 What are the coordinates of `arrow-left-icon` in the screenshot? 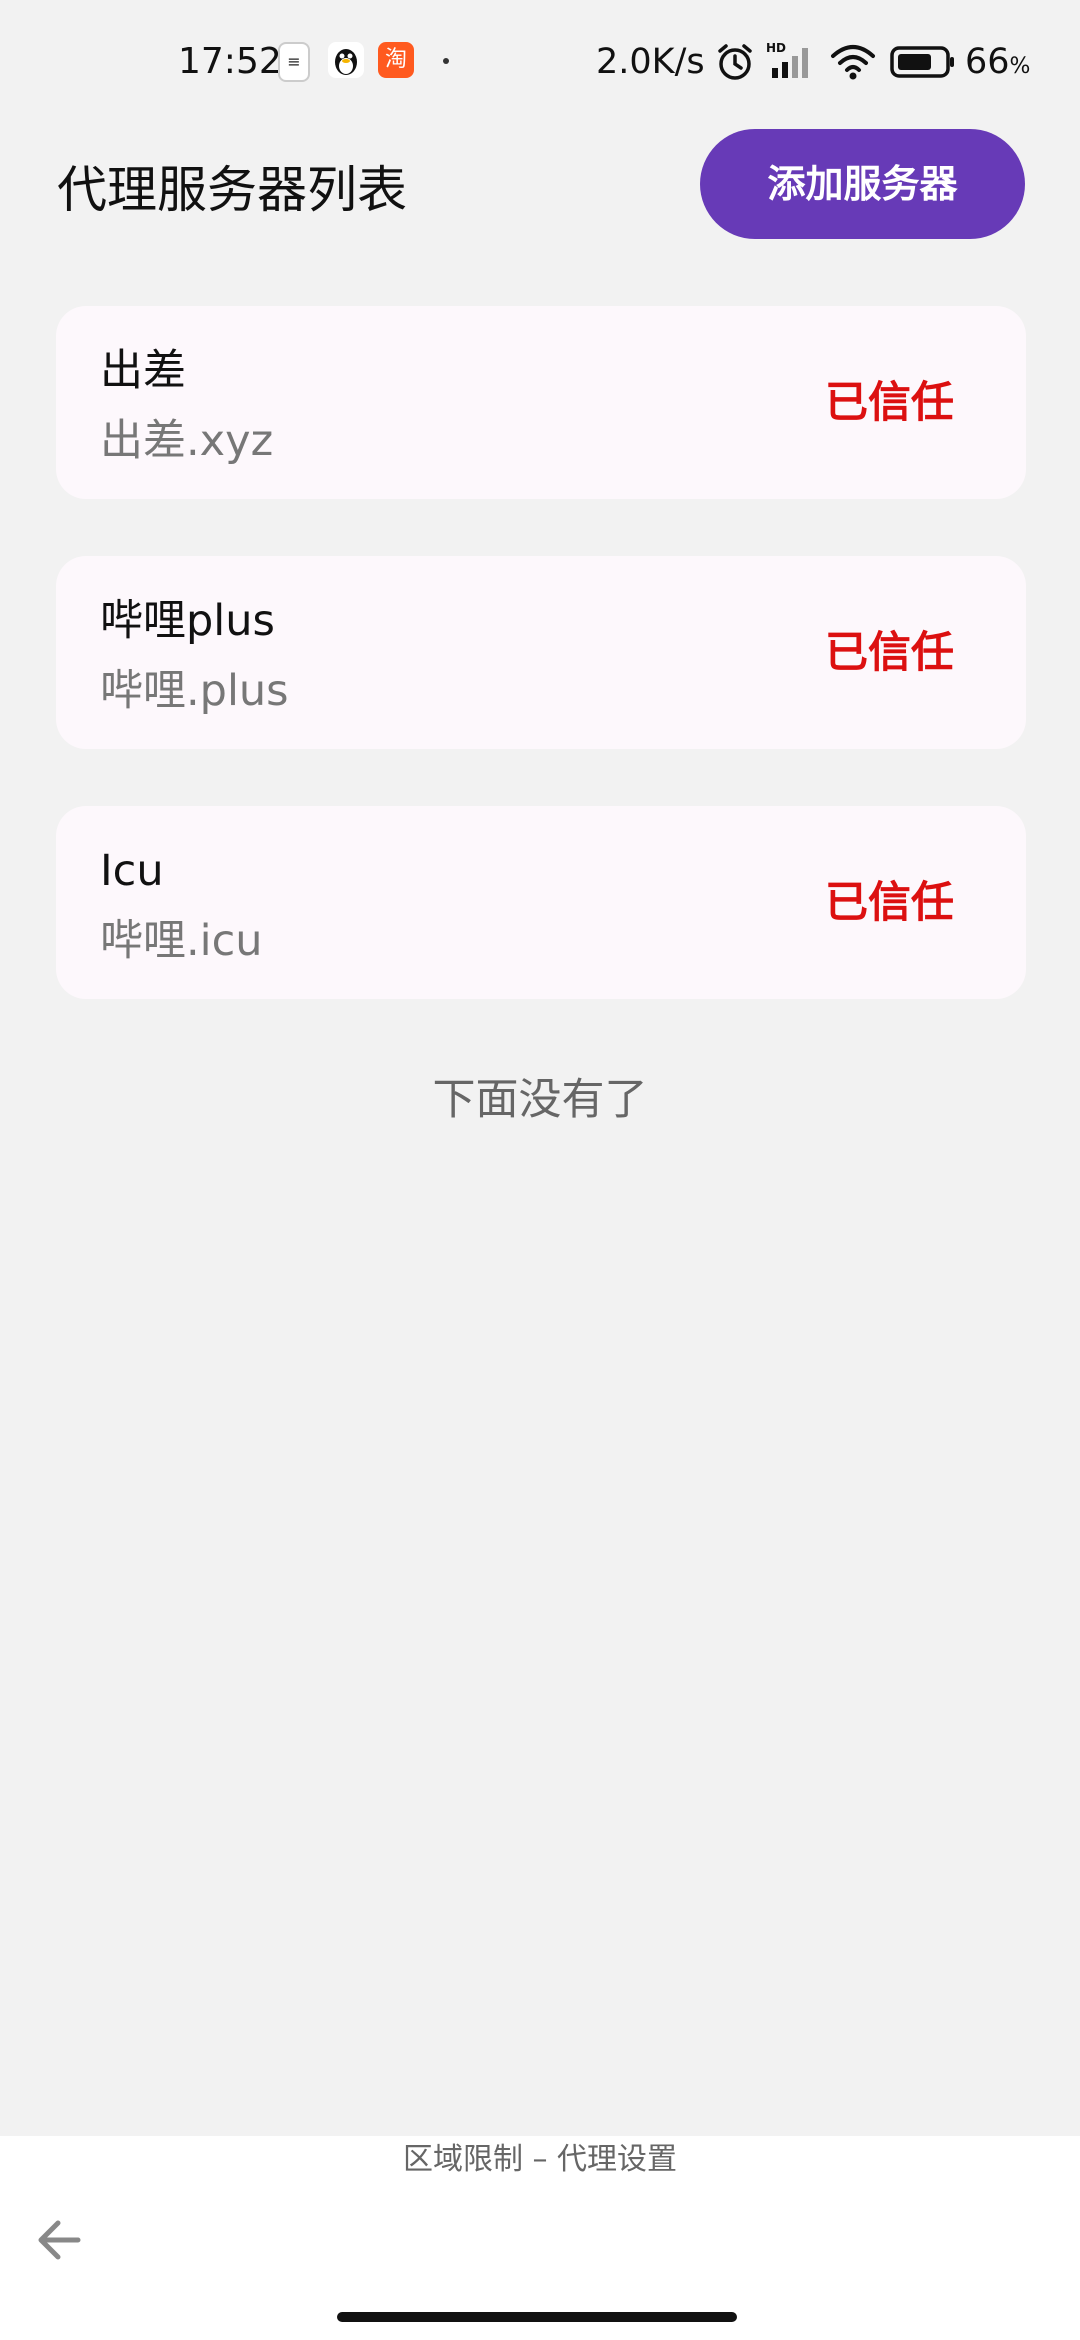 It's located at (59, 2240).